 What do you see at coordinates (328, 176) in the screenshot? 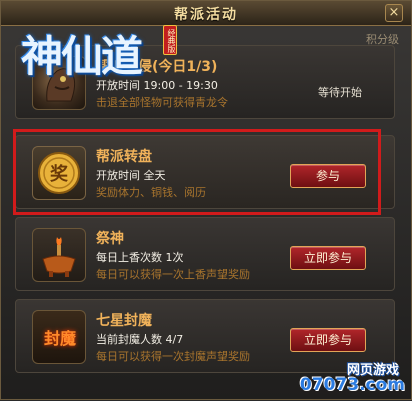
I see `join-button: 参与` at bounding box center [328, 176].